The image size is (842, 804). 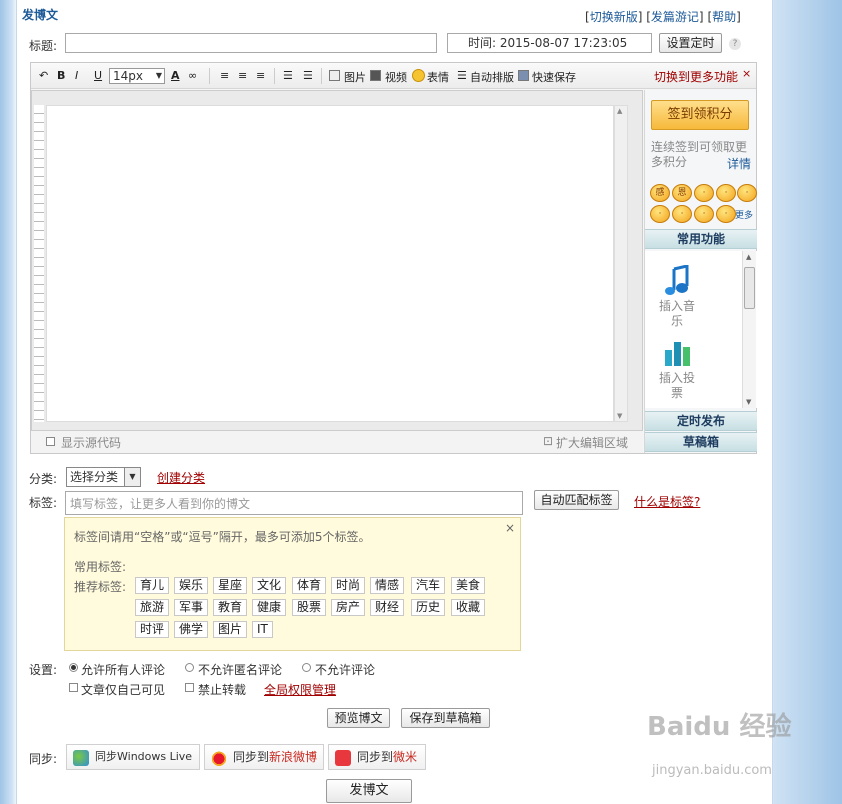 I want to click on tag-option: 健康, so click(x=269, y=607).